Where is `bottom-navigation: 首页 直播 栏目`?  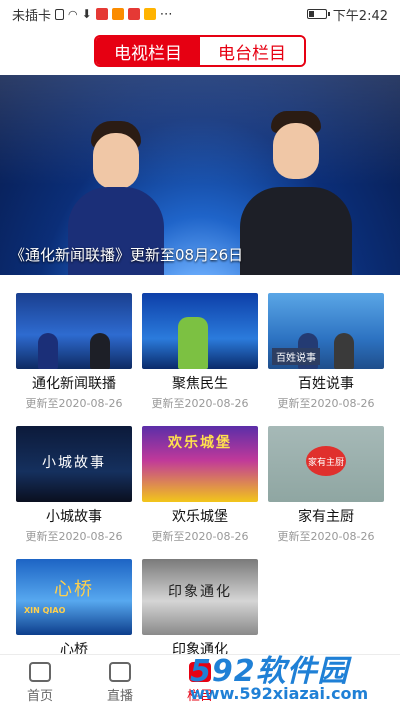
bottom-navigation: 首页 直播 栏目 is located at coordinates (200, 682).